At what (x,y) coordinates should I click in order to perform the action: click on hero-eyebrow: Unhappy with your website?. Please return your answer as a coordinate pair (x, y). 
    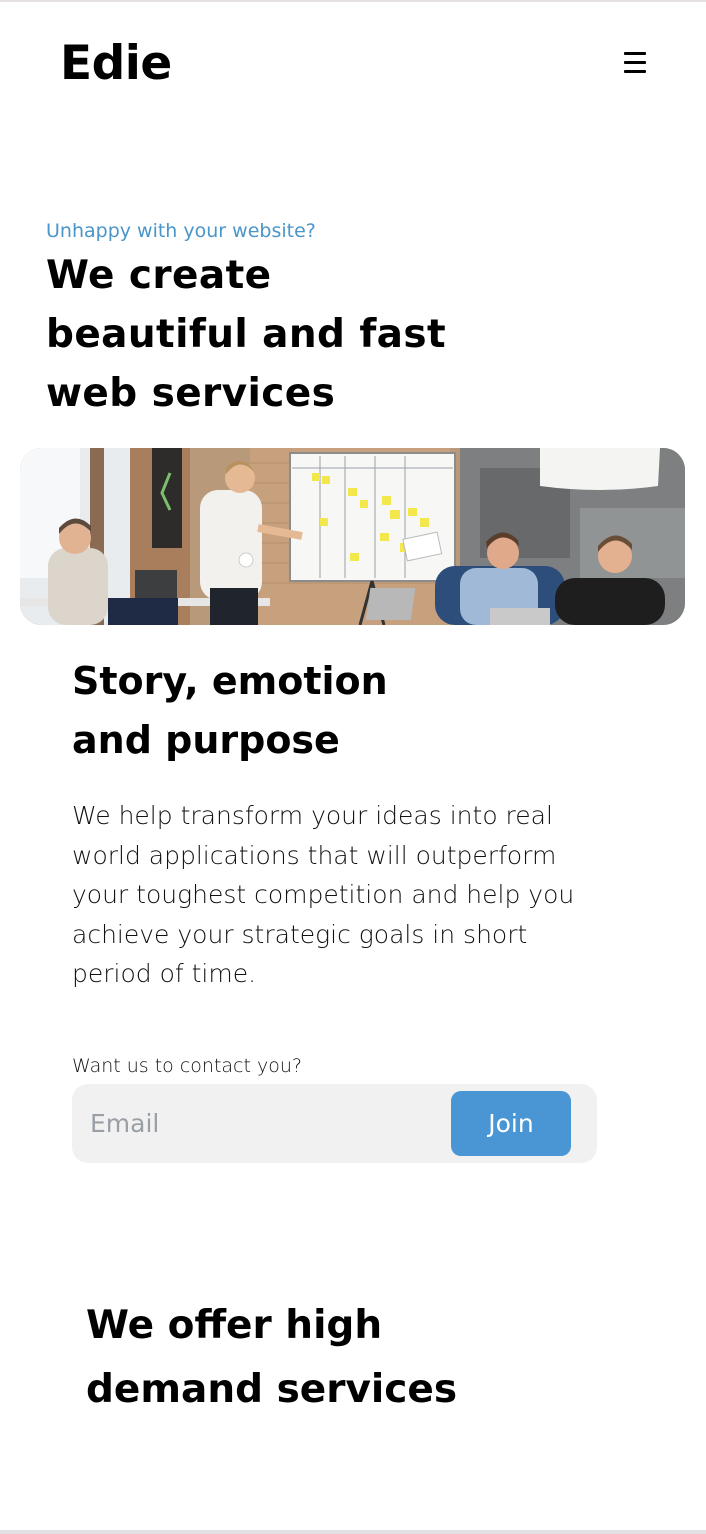
    Looking at the image, I should click on (181, 231).